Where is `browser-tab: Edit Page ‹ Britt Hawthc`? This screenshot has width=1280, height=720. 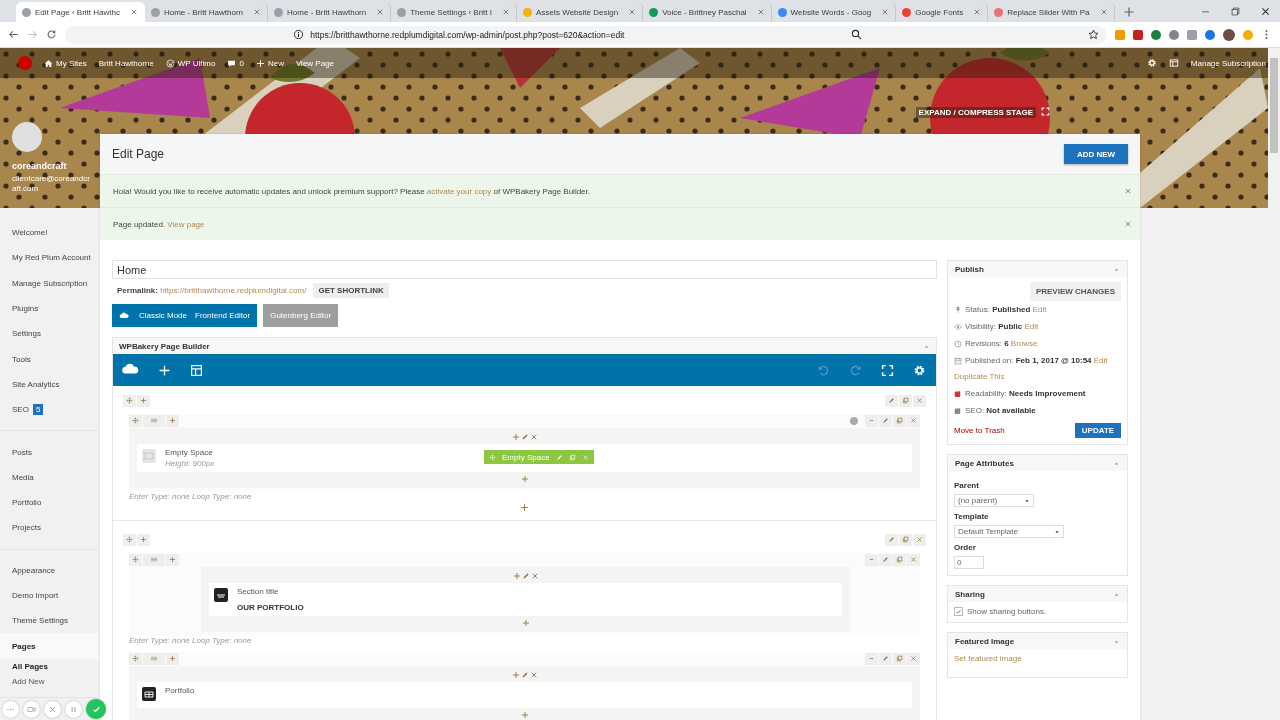
browser-tab: Edit Page ‹ Britt Hawthc is located at coordinates (80, 12).